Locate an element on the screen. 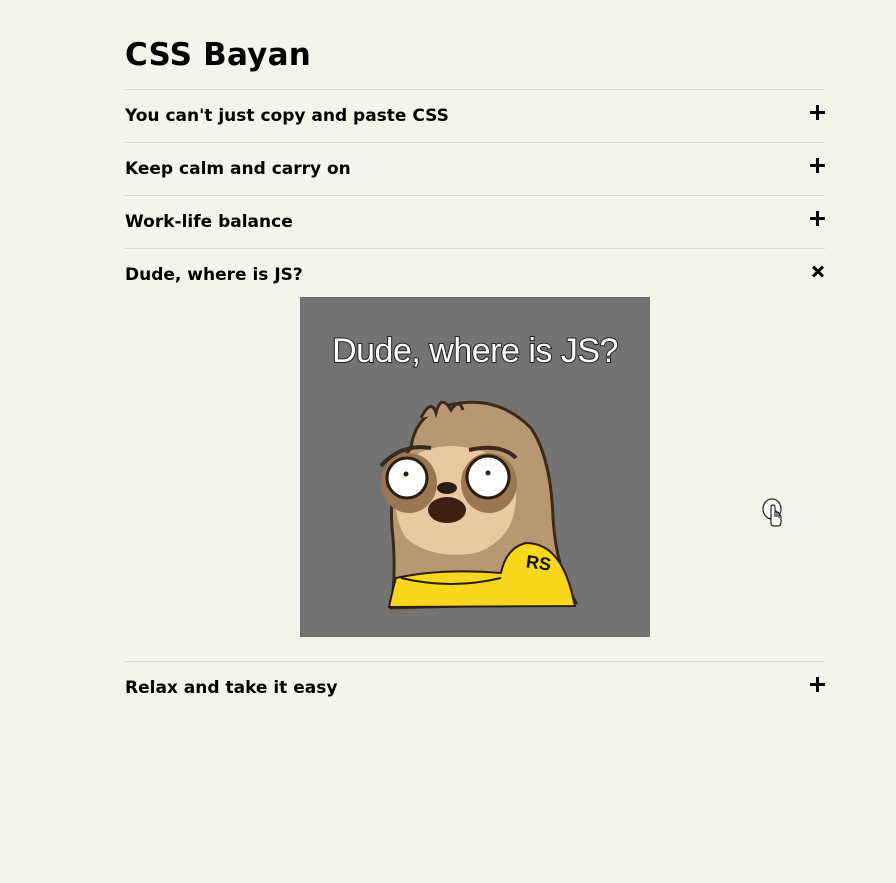 The width and height of the screenshot is (896, 883). accordion-header: You can't just copy and paste CSS is located at coordinates (475, 116).